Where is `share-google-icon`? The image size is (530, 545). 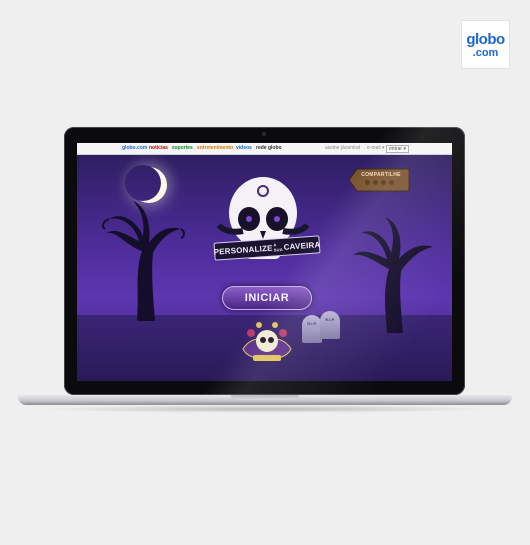 share-google-icon is located at coordinates (383, 182).